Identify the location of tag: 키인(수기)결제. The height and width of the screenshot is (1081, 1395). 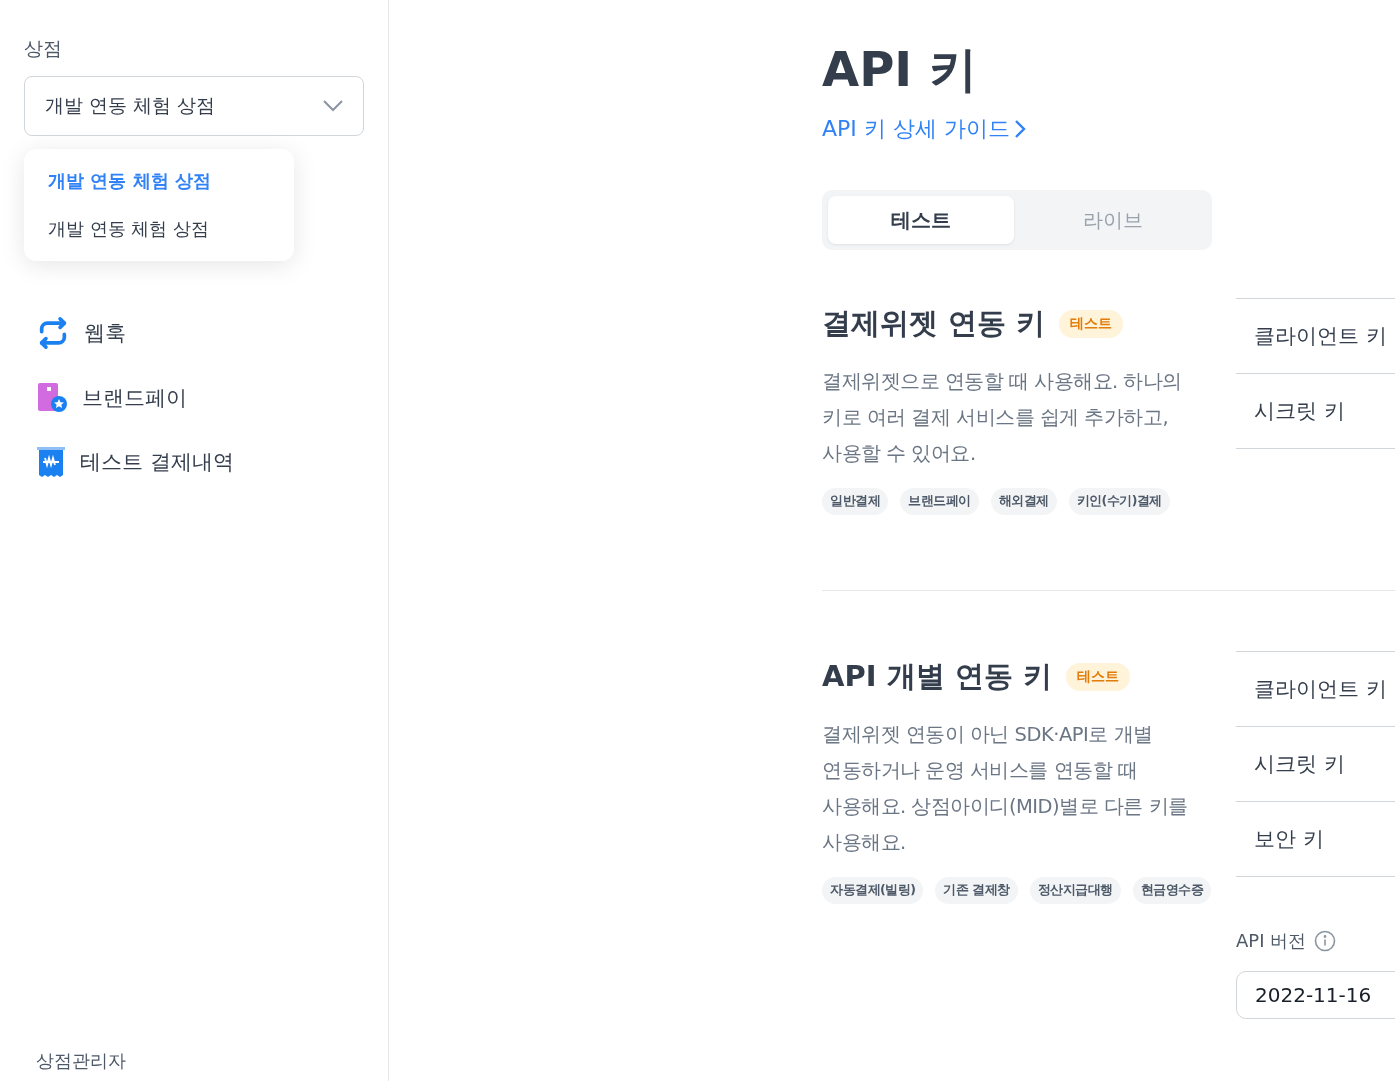
(1119, 501).